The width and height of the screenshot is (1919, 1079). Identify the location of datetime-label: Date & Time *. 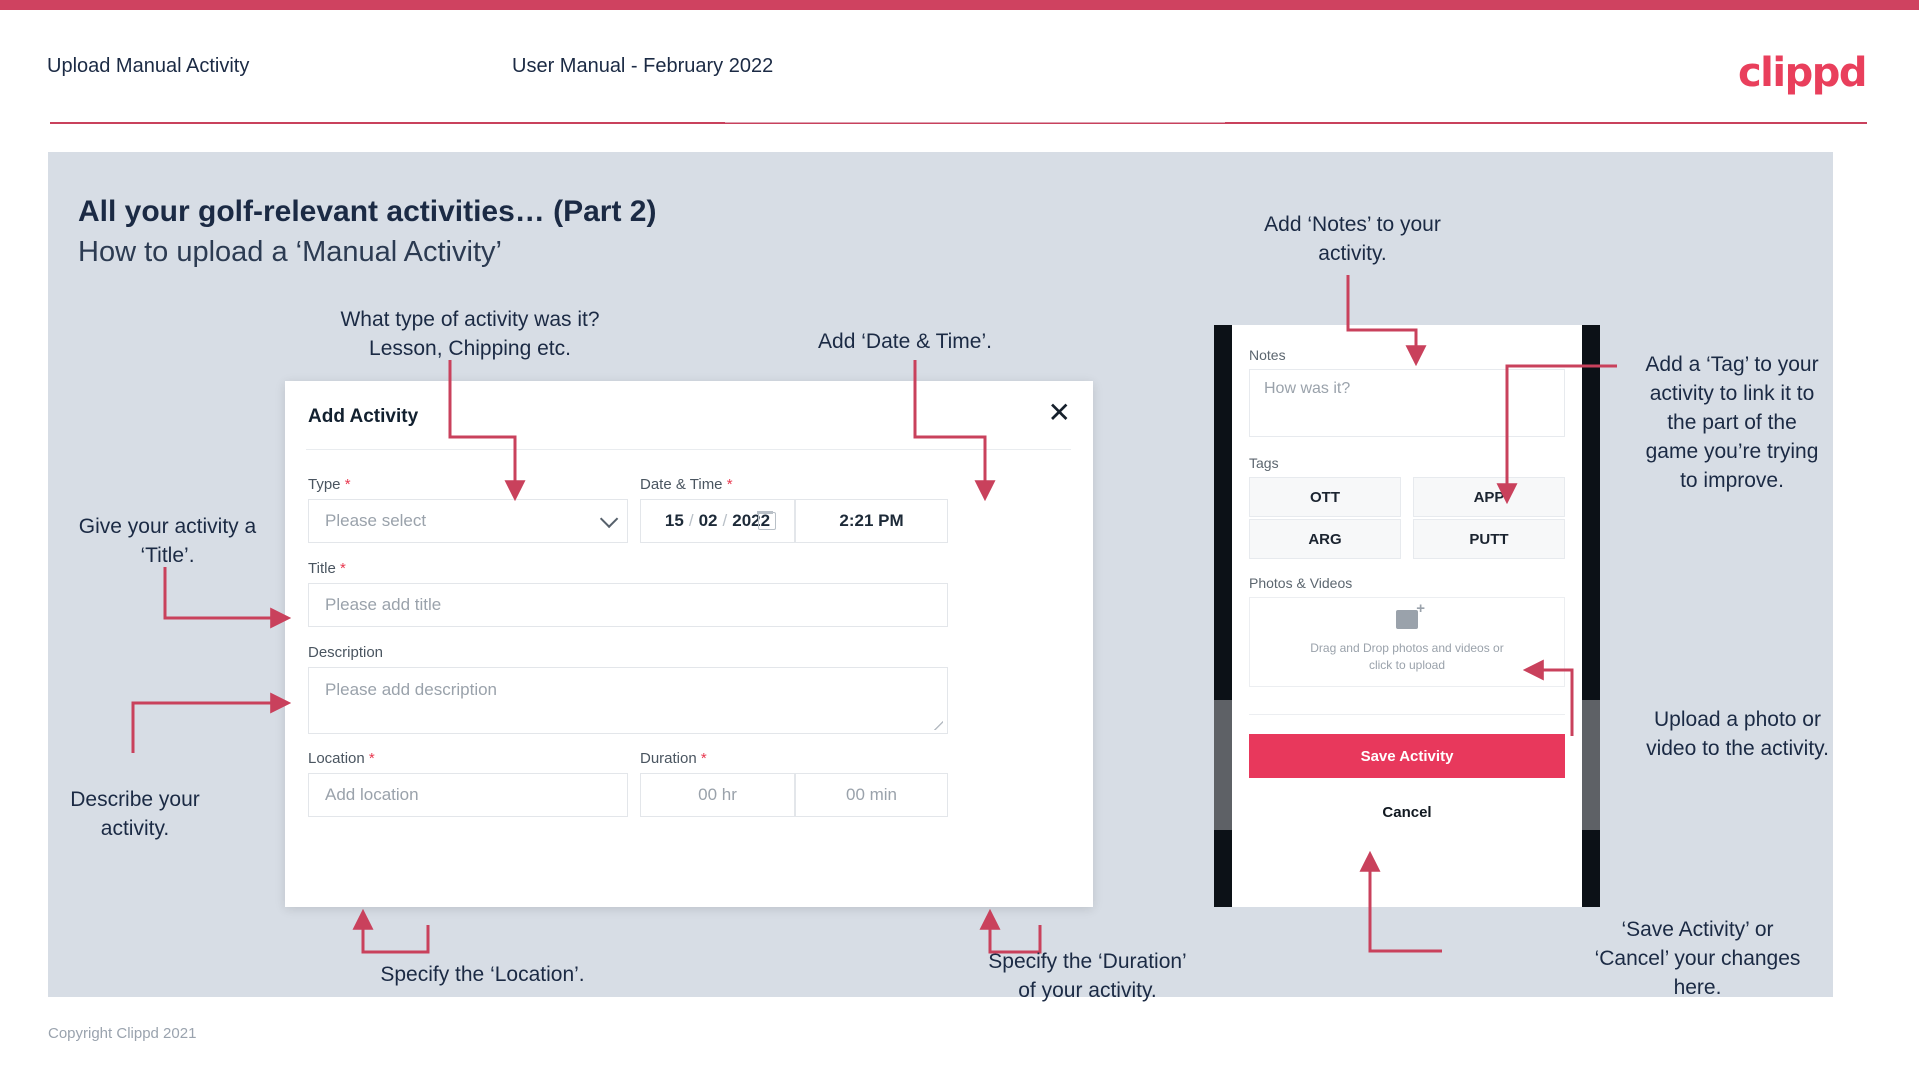
(686, 484).